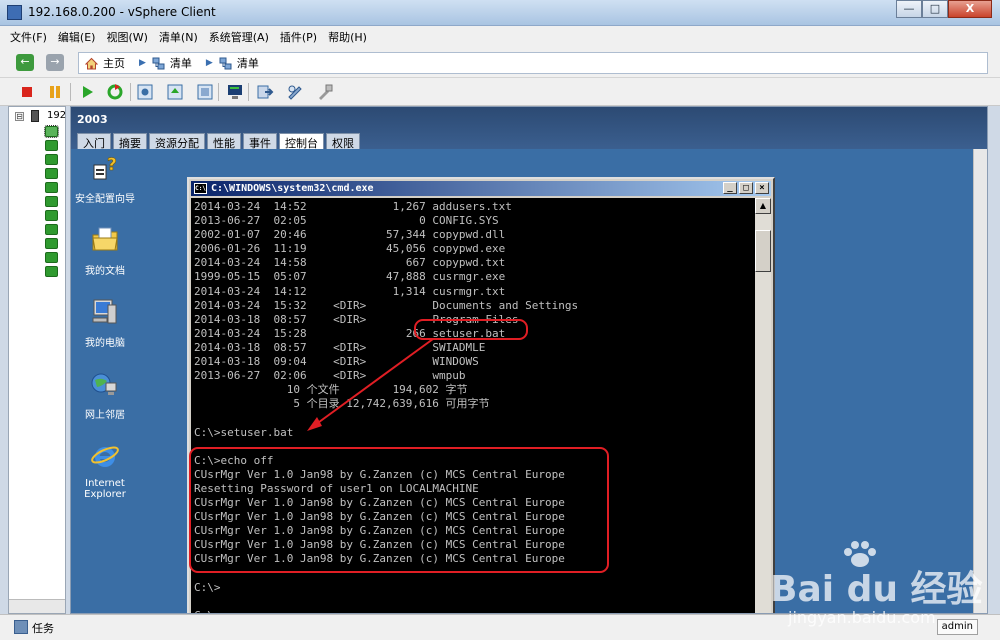 This screenshot has height=640, width=1000. I want to click on cmd-close-button: ×, so click(762, 188).